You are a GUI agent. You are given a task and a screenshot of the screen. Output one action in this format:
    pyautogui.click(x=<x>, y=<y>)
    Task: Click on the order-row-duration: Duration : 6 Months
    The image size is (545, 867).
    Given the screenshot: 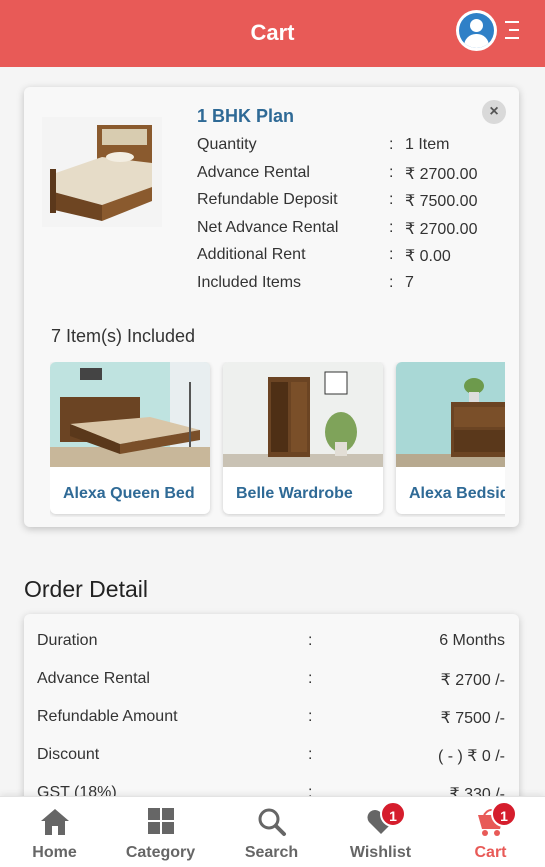 What is the action you would take?
    pyautogui.click(x=271, y=640)
    